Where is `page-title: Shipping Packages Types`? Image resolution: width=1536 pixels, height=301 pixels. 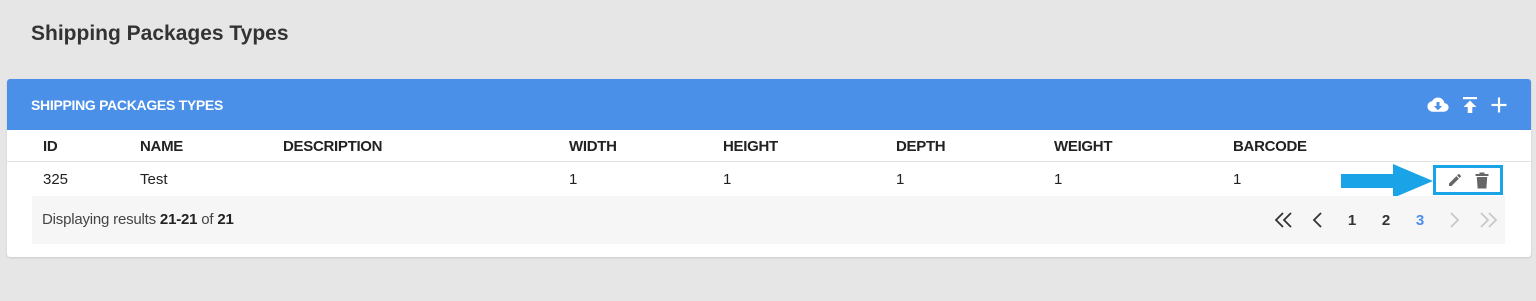
page-title: Shipping Packages Types is located at coordinates (160, 33).